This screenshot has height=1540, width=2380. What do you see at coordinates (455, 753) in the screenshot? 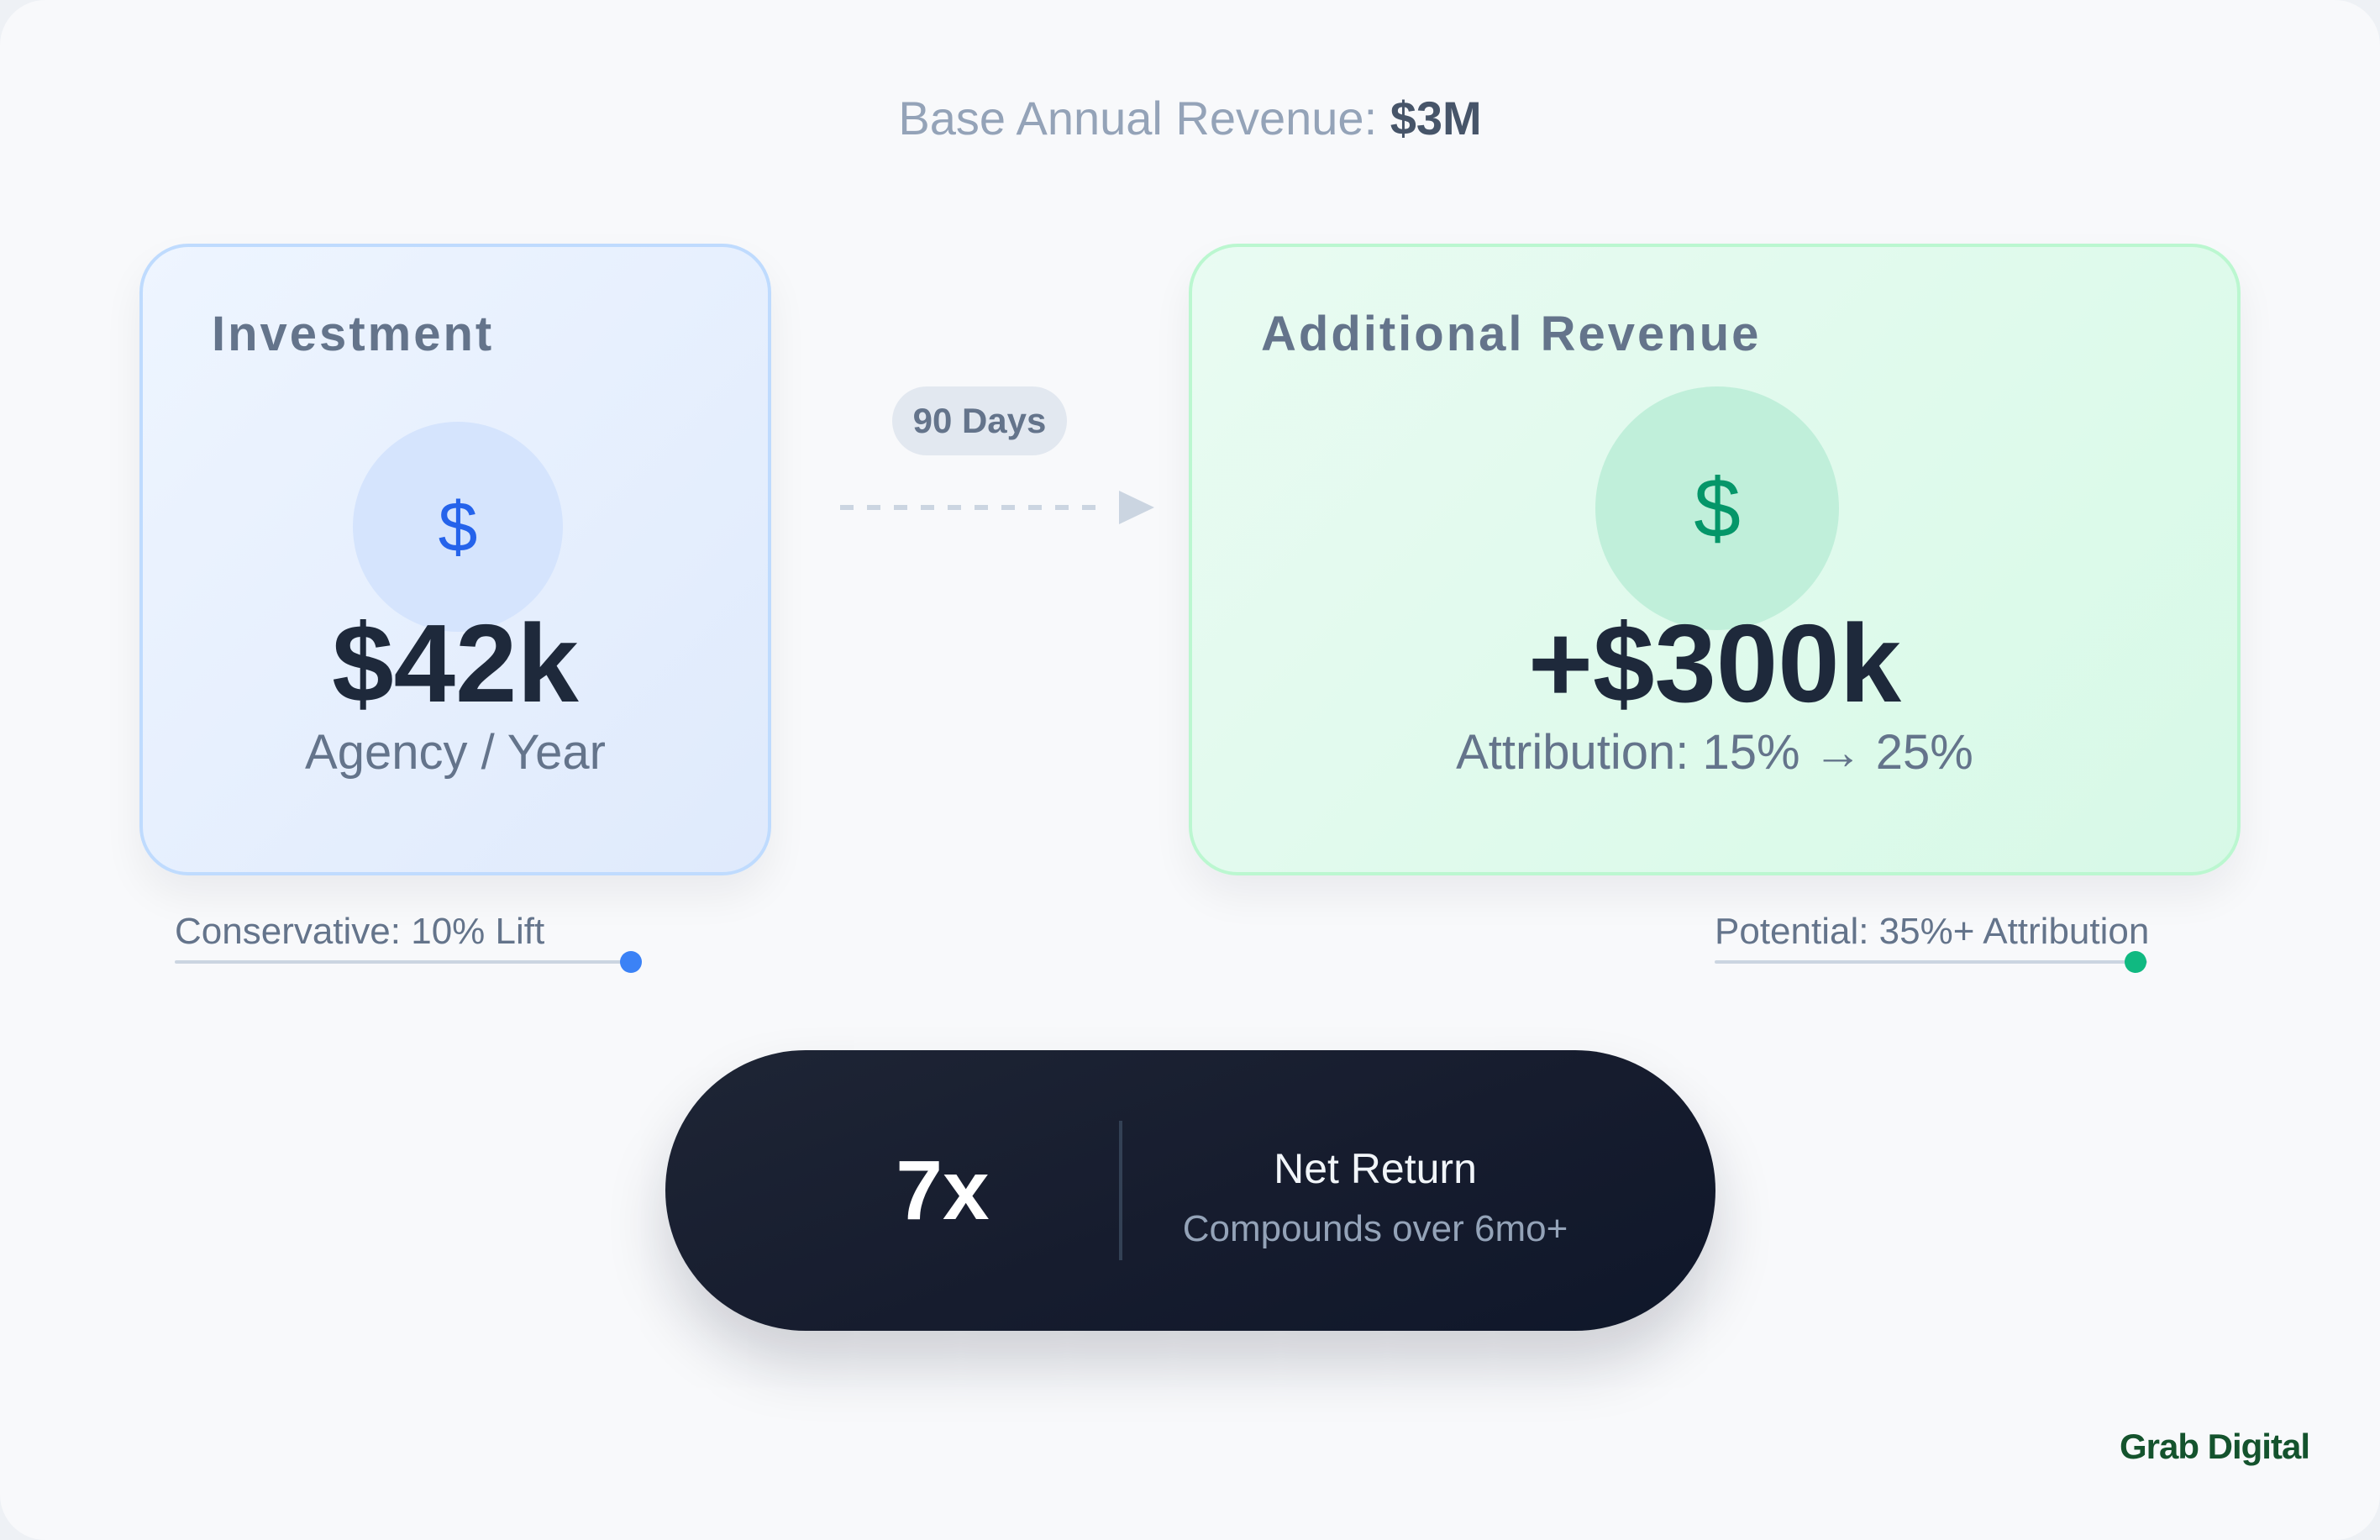
I see `investment-subtitle: Agency / Year` at bounding box center [455, 753].